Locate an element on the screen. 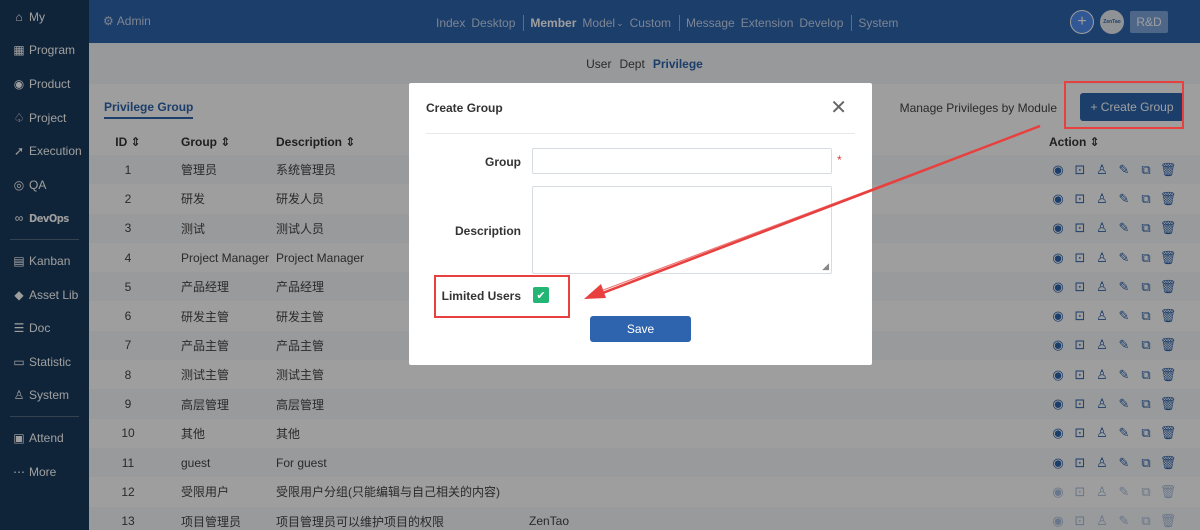  description-textarea: ◢ is located at coordinates (682, 230).